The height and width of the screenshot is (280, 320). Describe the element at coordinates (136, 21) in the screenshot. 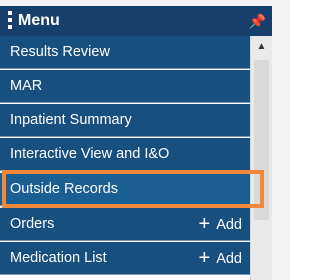

I see `menu-header: Menu 📌` at that location.